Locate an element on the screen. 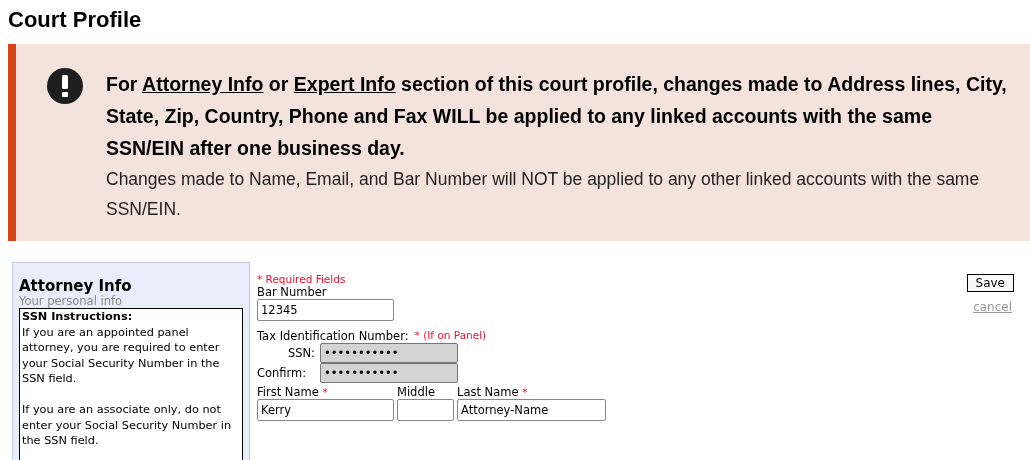 The width and height of the screenshot is (1030, 460). field-label: Bar Number is located at coordinates (292, 292).